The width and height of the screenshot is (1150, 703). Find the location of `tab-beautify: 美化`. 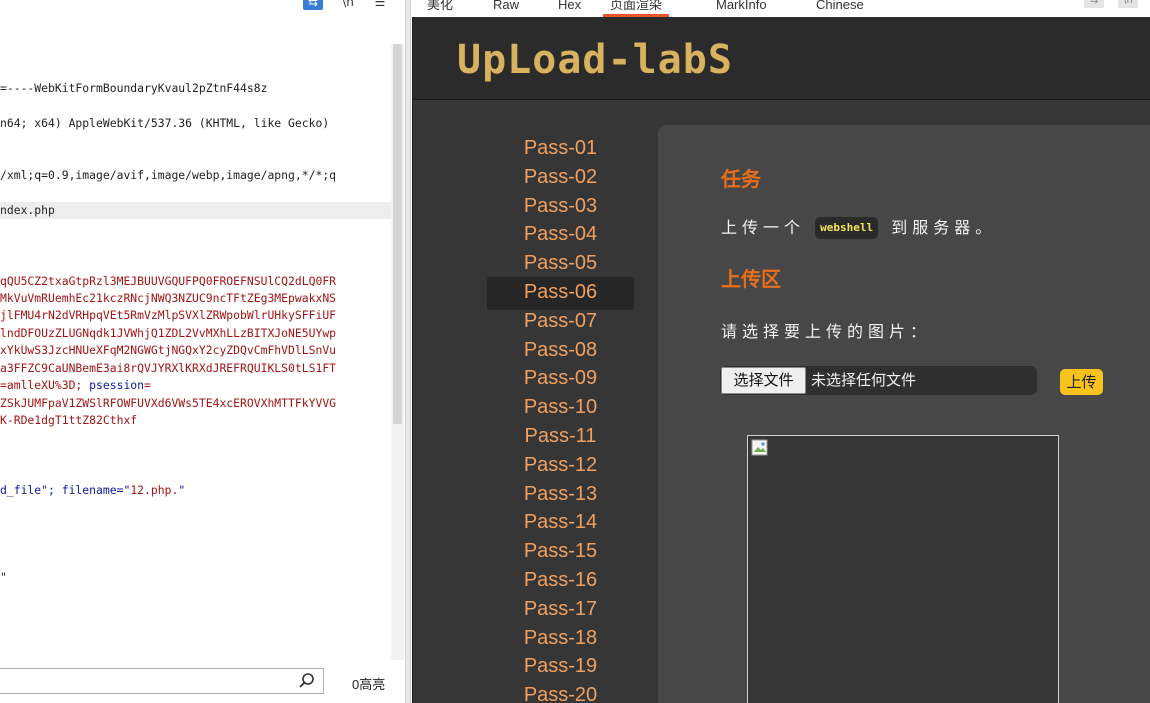

tab-beautify: 美化 is located at coordinates (440, 7).